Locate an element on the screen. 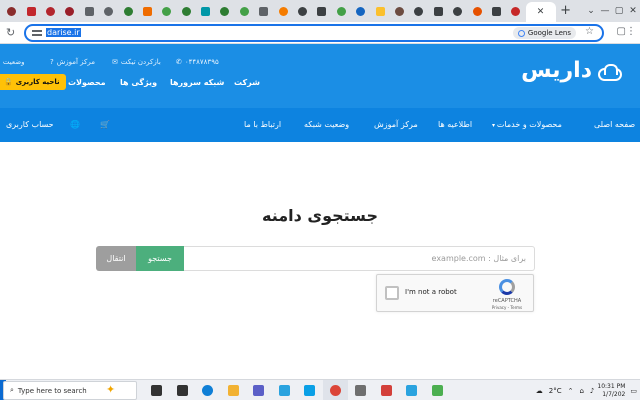  notifications-icon: ▭ is located at coordinates (633, 391).